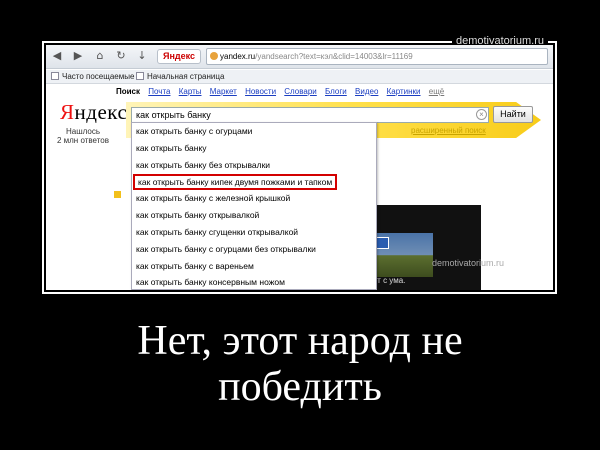 The image size is (600, 450). I want to click on clear-icon: ×, so click(481, 114).